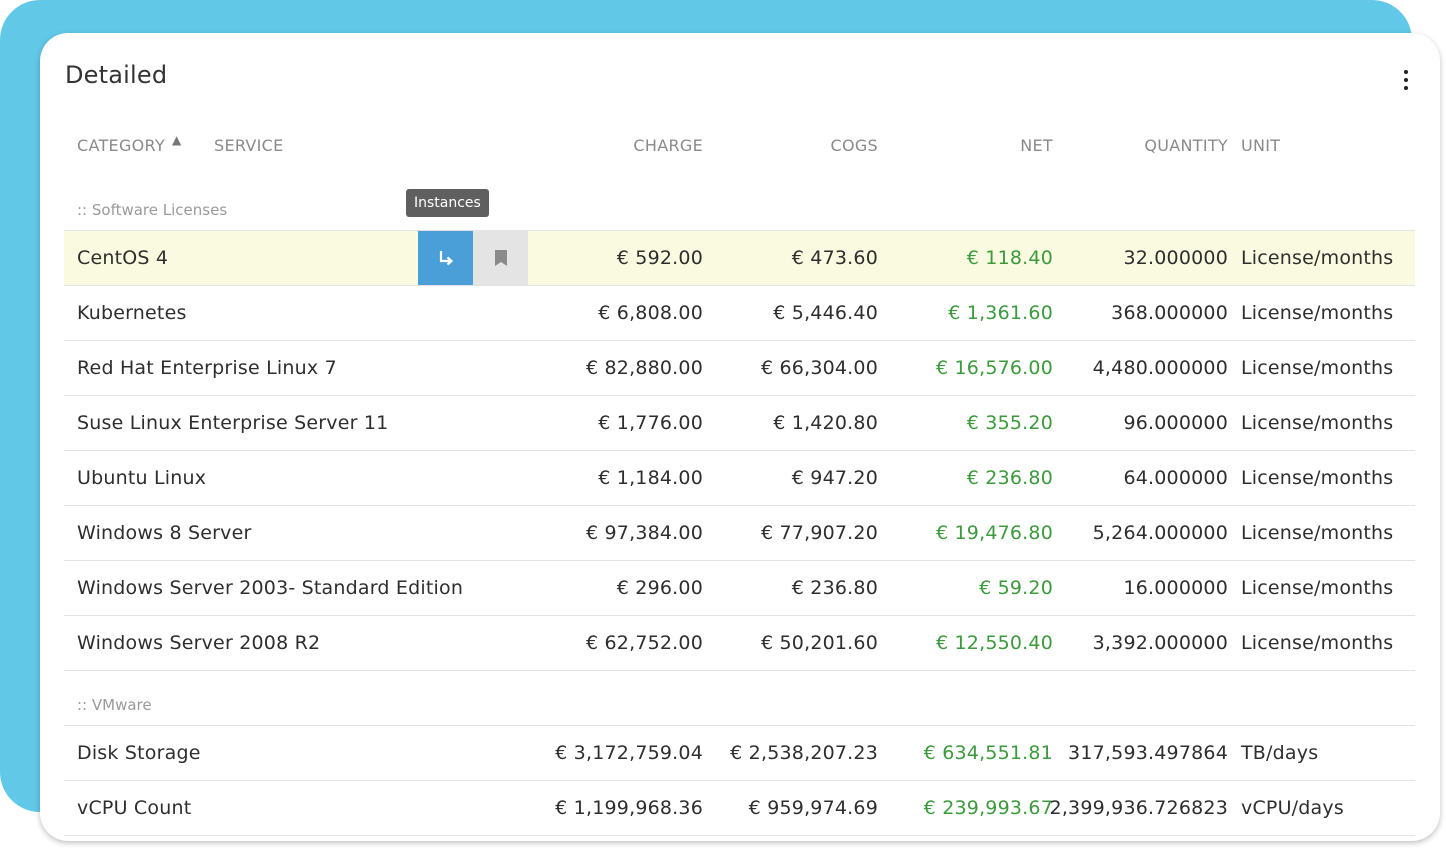 This screenshot has width=1446, height=848. I want to click on column-header-cogs: COGS, so click(854, 149).